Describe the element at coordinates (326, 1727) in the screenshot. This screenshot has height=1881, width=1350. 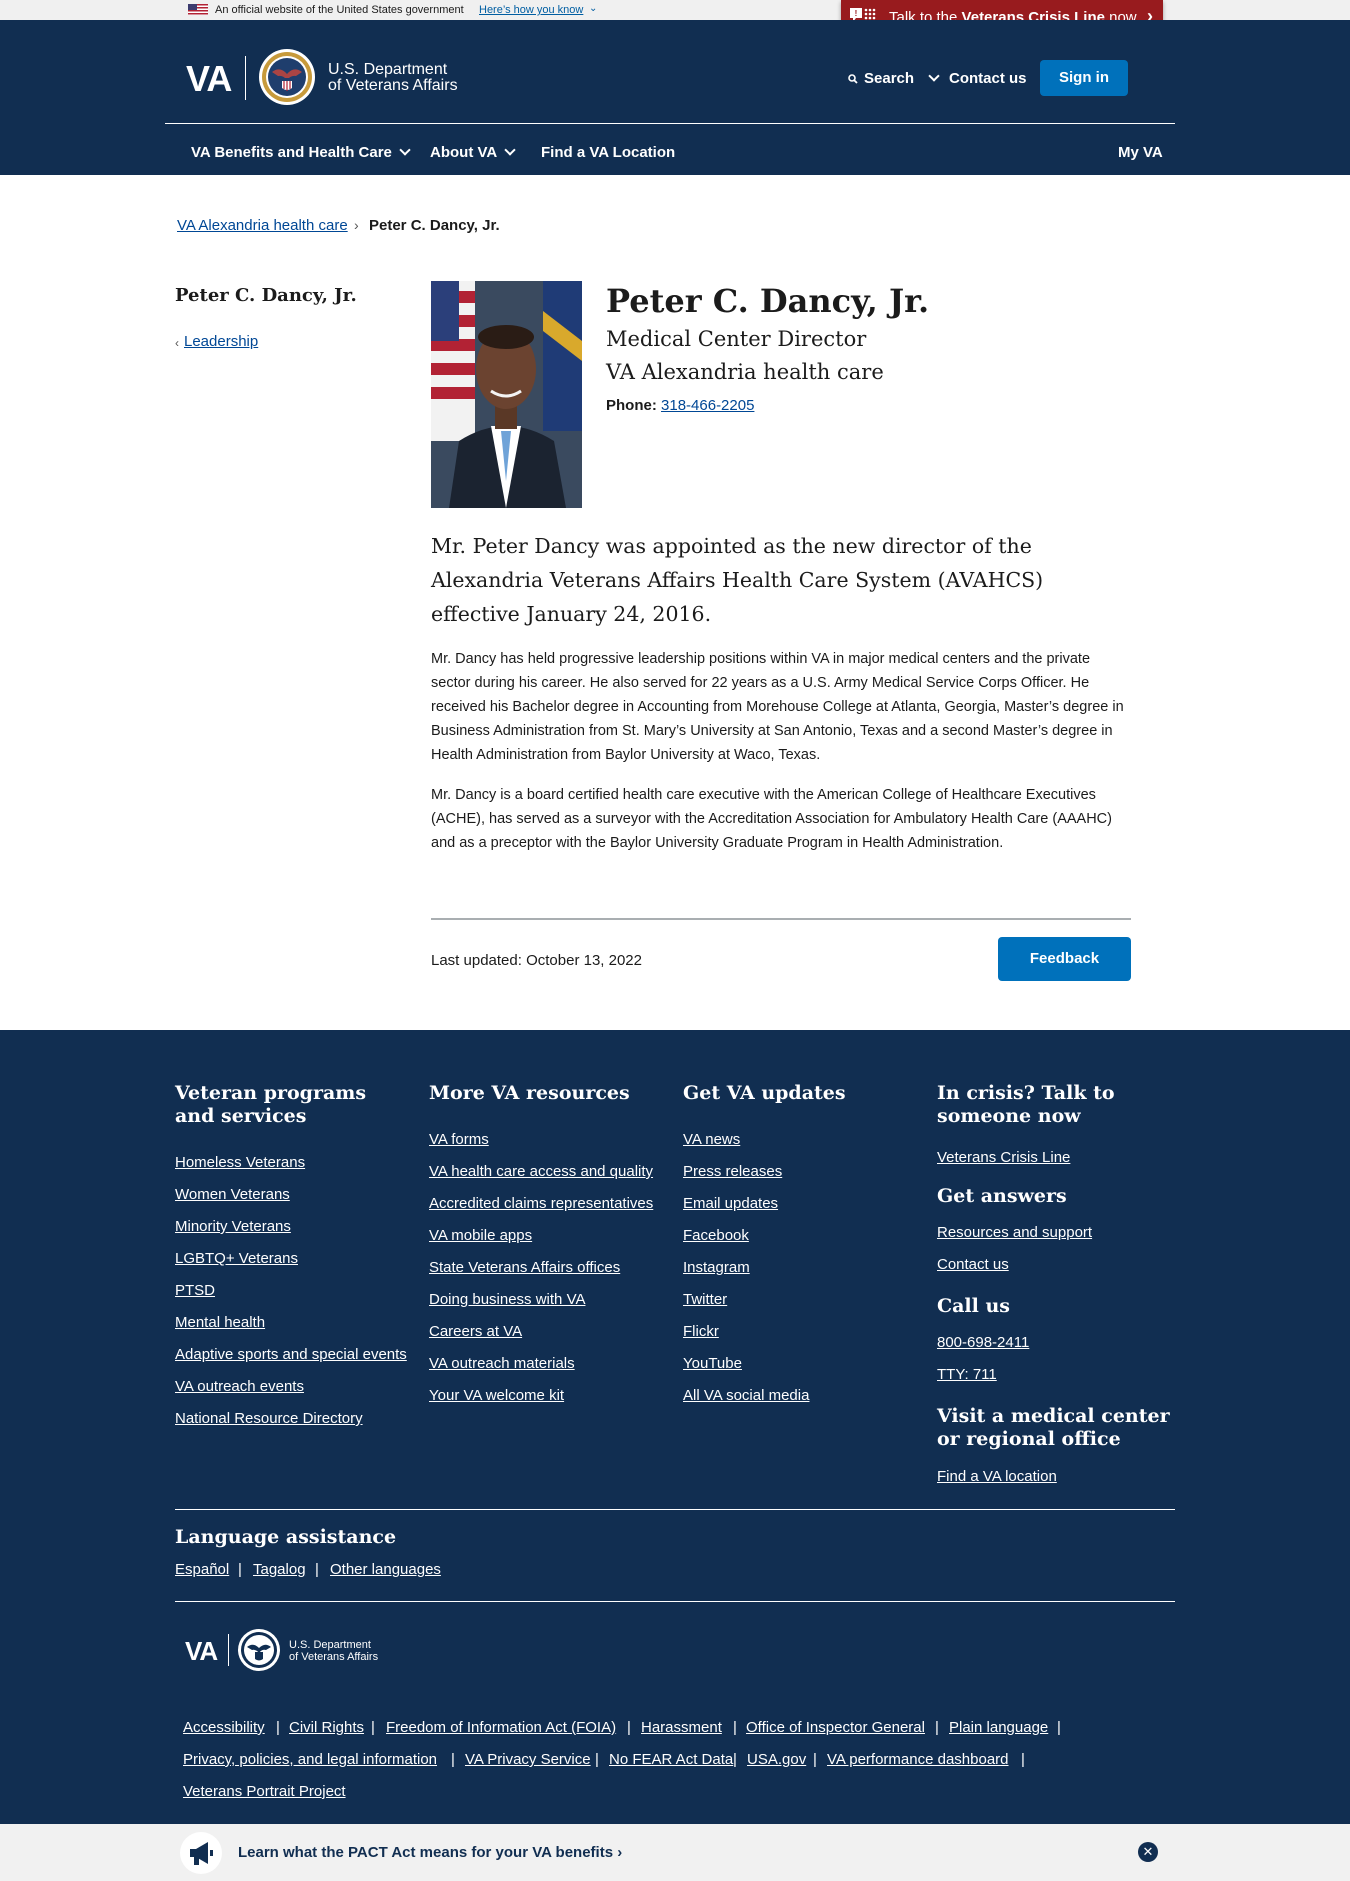
I see `footer-link-civil-rights: Civil Rights` at that location.